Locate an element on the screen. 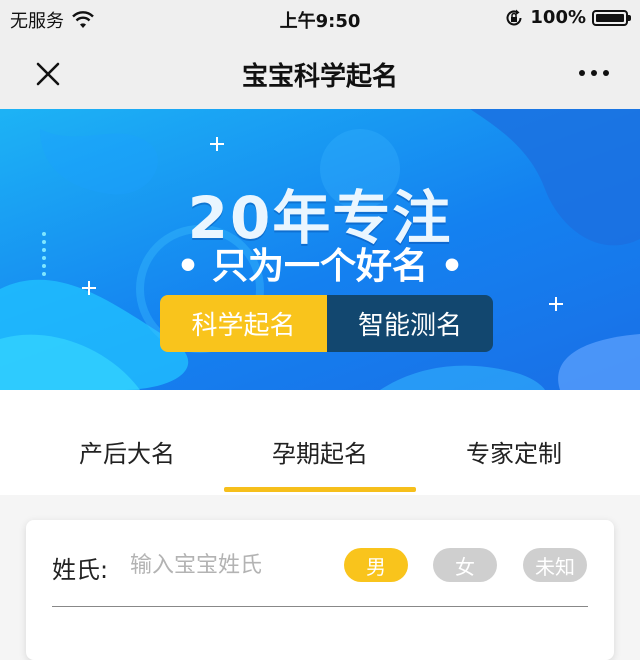 The width and height of the screenshot is (640, 660). active-tab-indicator is located at coordinates (320, 489).